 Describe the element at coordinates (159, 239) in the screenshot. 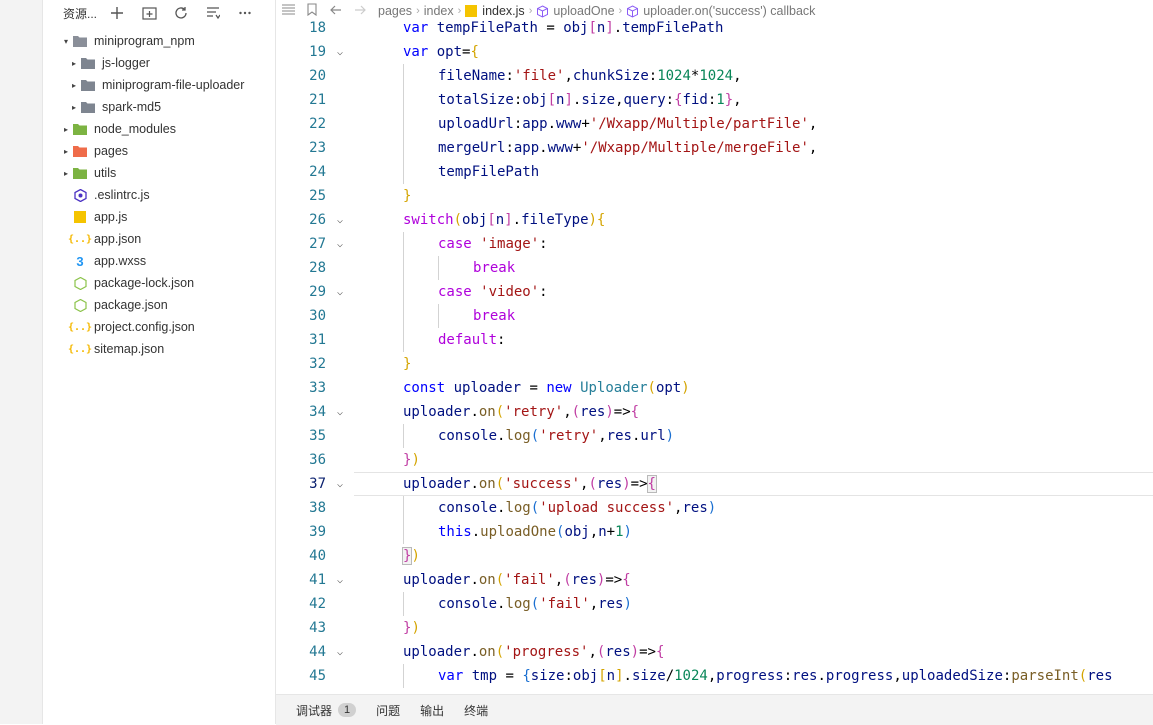

I see `tree-file-app-json: {..} app.json` at that location.